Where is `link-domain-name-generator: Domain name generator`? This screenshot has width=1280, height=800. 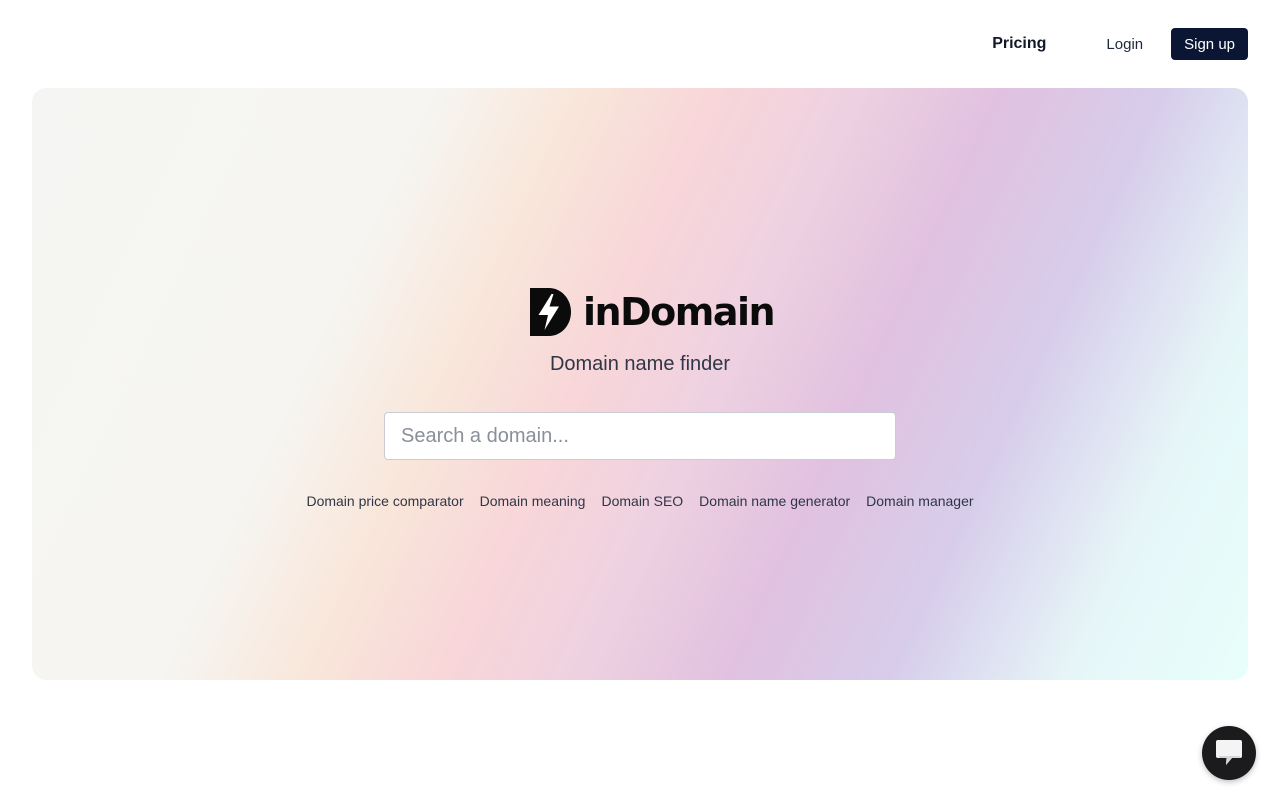 link-domain-name-generator: Domain name generator is located at coordinates (774, 501).